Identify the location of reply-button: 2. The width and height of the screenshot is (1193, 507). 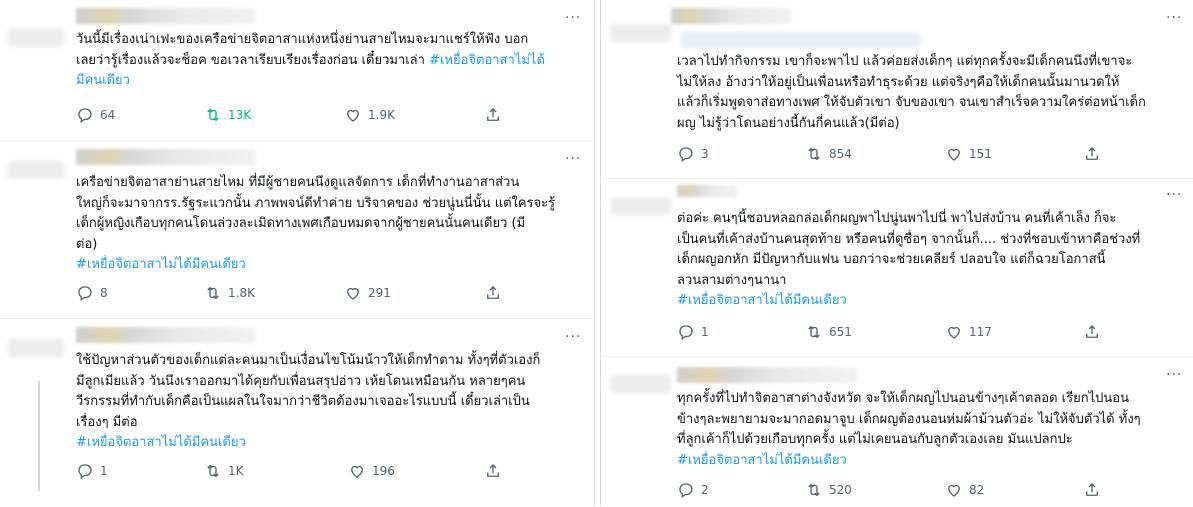
(693, 490).